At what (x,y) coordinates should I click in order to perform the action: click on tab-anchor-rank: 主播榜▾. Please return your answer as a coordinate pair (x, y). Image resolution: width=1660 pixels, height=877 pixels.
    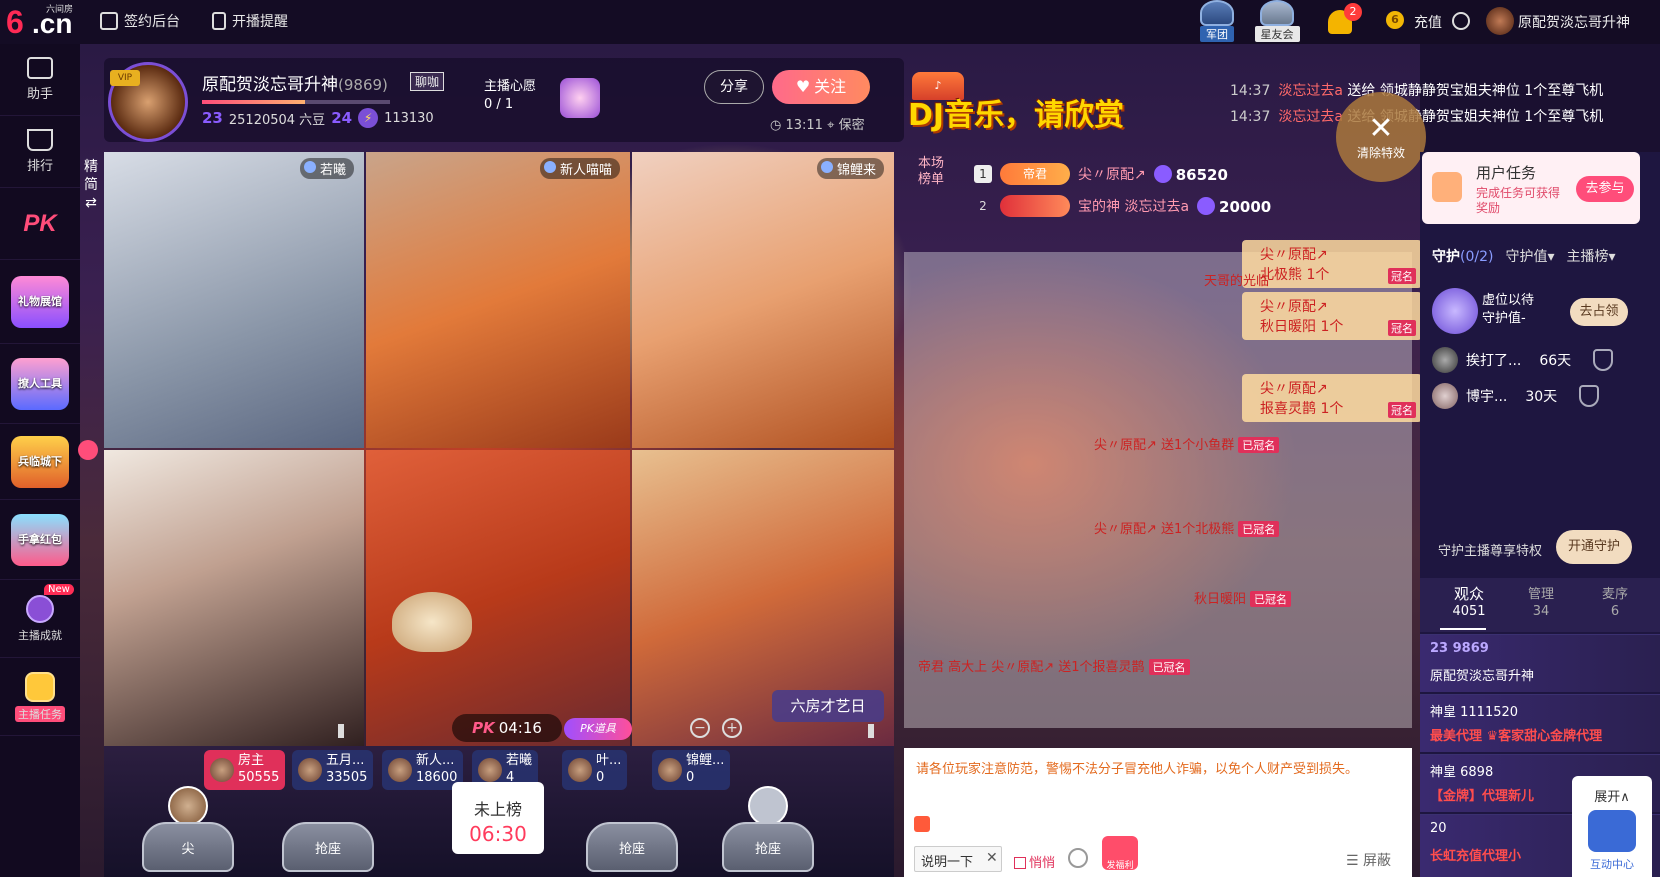
    Looking at the image, I should click on (1591, 256).